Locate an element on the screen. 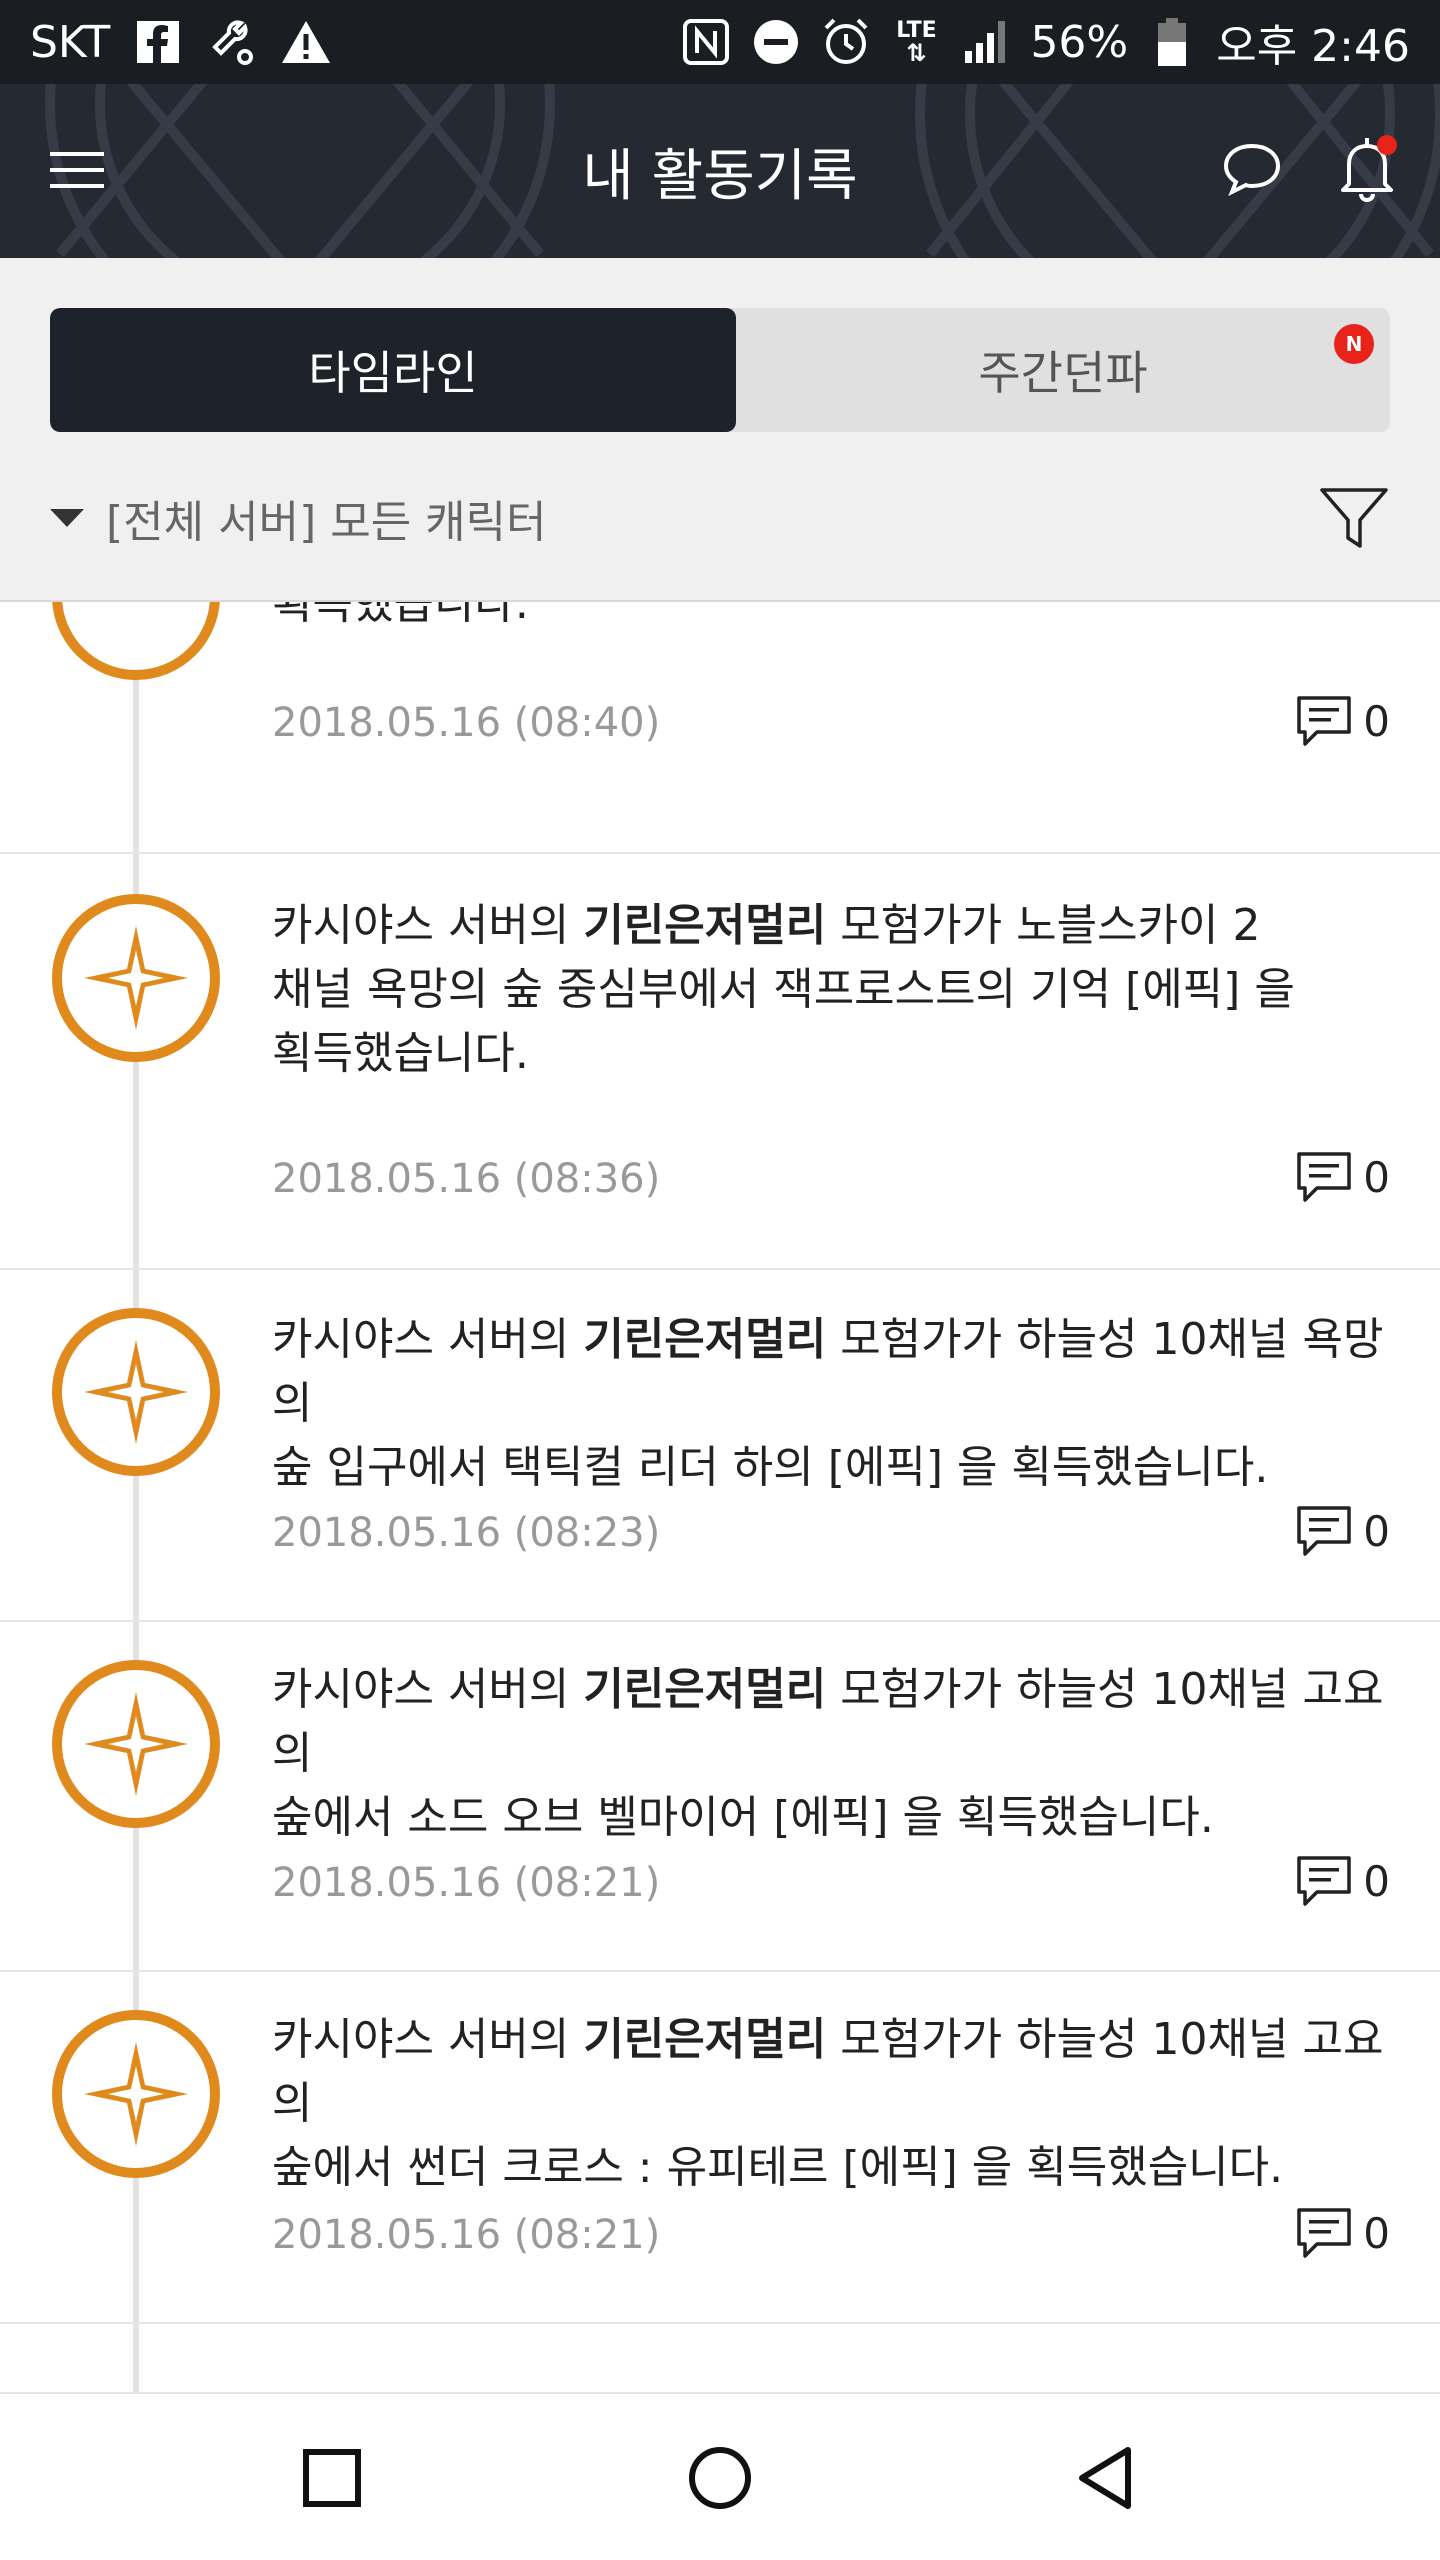 This screenshot has width=1440, height=2560. lte-icon: LTE ⇅ is located at coordinates (916, 42).